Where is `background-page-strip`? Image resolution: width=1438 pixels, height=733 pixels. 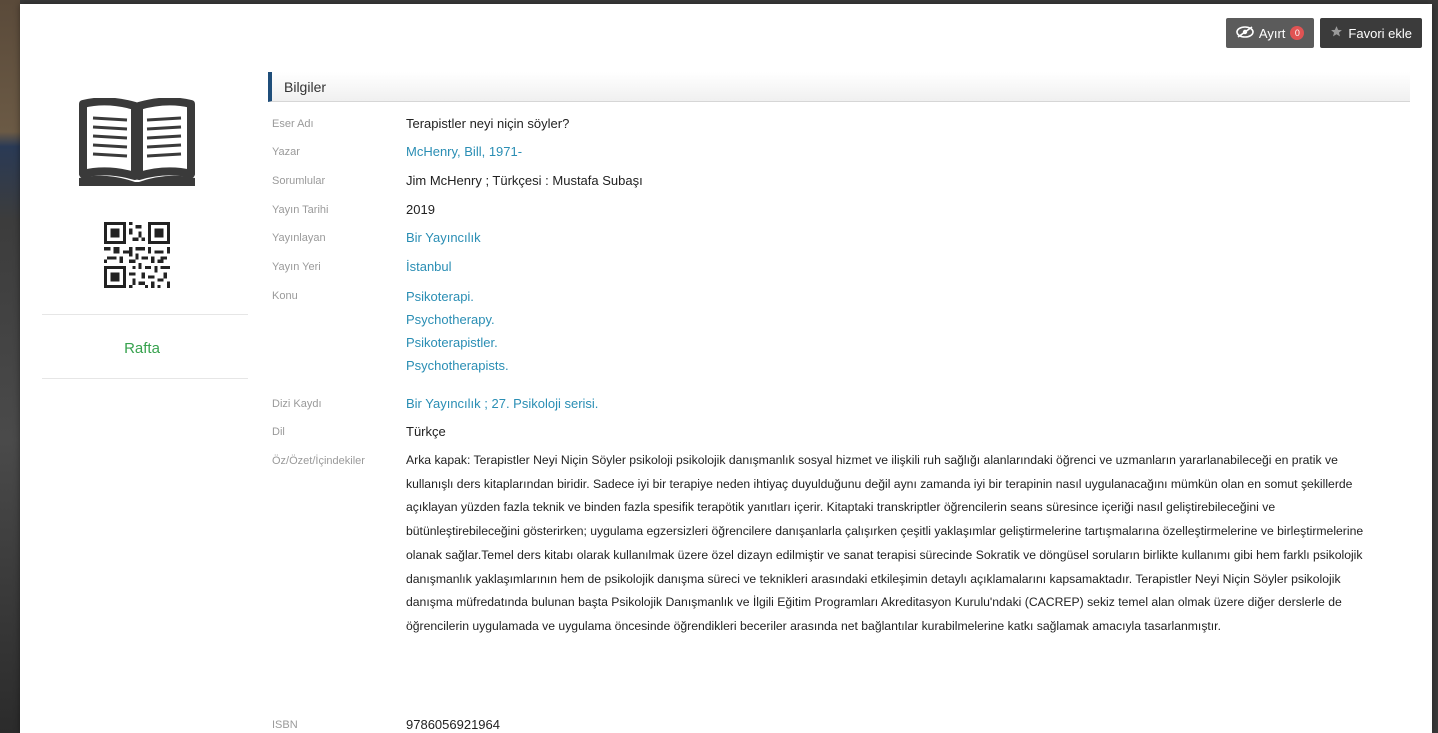 background-page-strip is located at coordinates (10, 366).